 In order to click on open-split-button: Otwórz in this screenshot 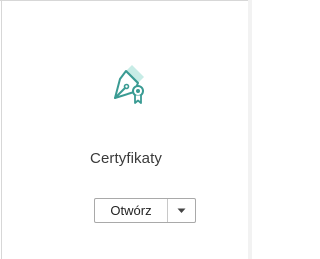, I will do `click(145, 210)`.